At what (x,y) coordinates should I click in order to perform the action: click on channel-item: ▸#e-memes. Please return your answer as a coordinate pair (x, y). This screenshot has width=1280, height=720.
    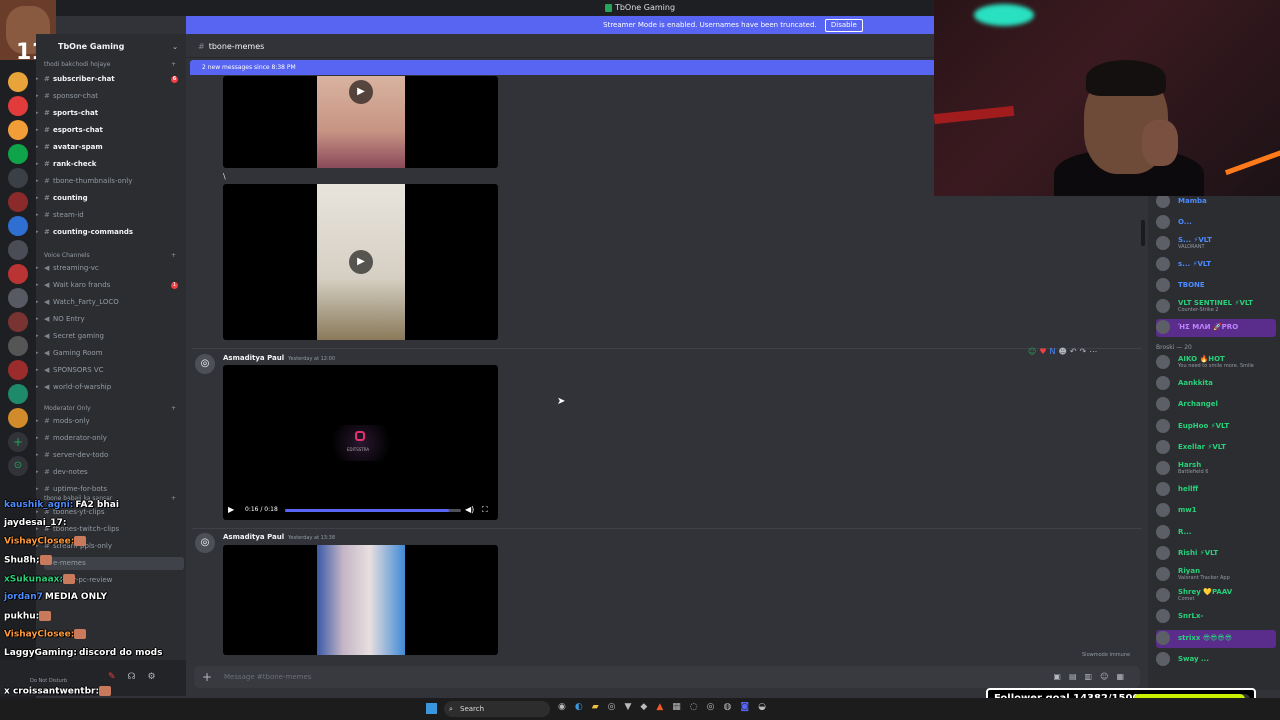
    Looking at the image, I should click on (110, 563).